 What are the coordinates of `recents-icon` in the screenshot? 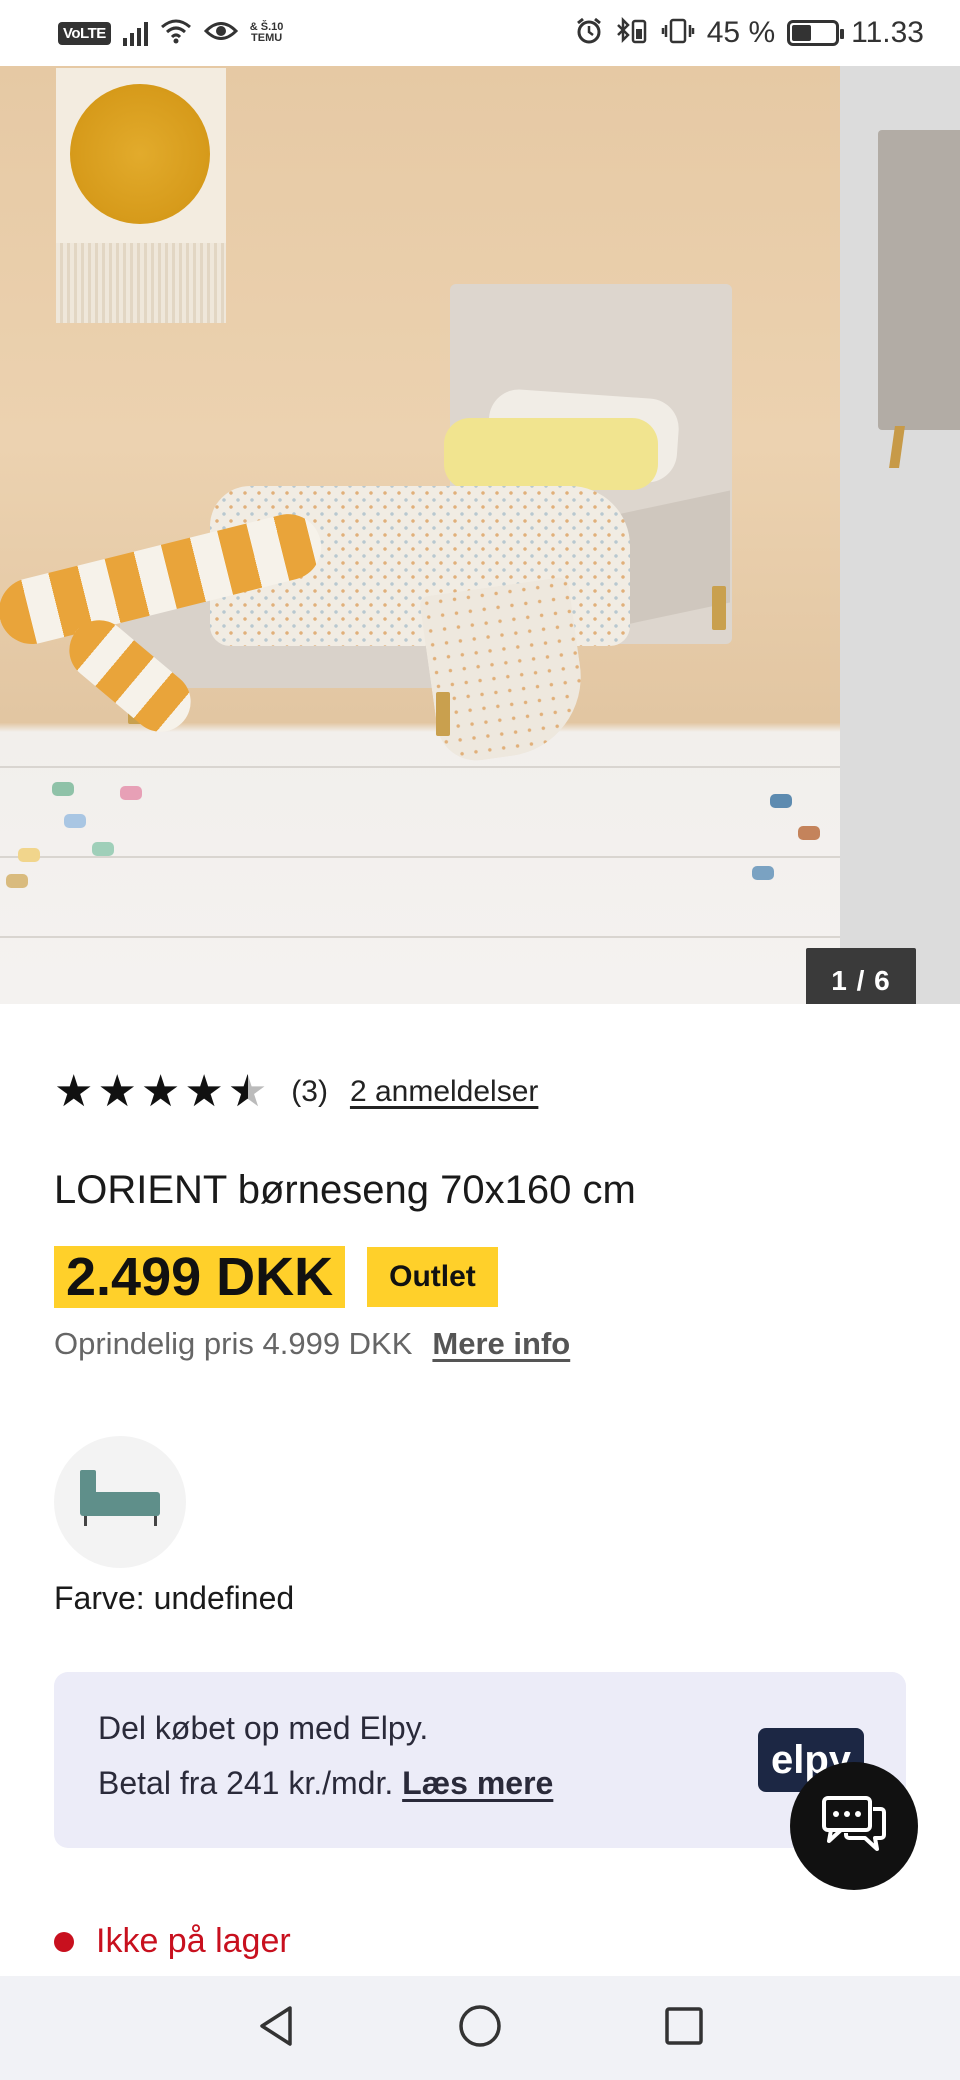 It's located at (684, 2028).